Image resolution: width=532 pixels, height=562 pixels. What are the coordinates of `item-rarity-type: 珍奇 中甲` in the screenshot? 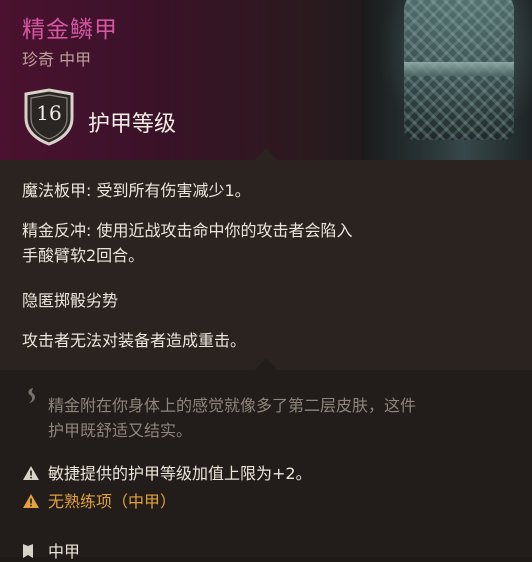 It's located at (57, 59).